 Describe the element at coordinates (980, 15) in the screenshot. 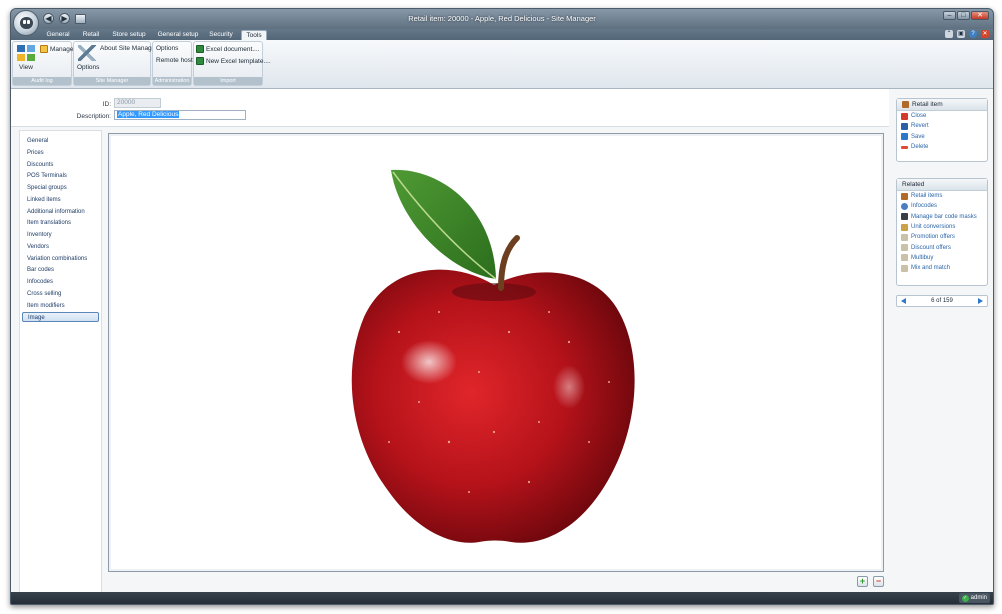

I see `close-window-button: ✕` at that location.